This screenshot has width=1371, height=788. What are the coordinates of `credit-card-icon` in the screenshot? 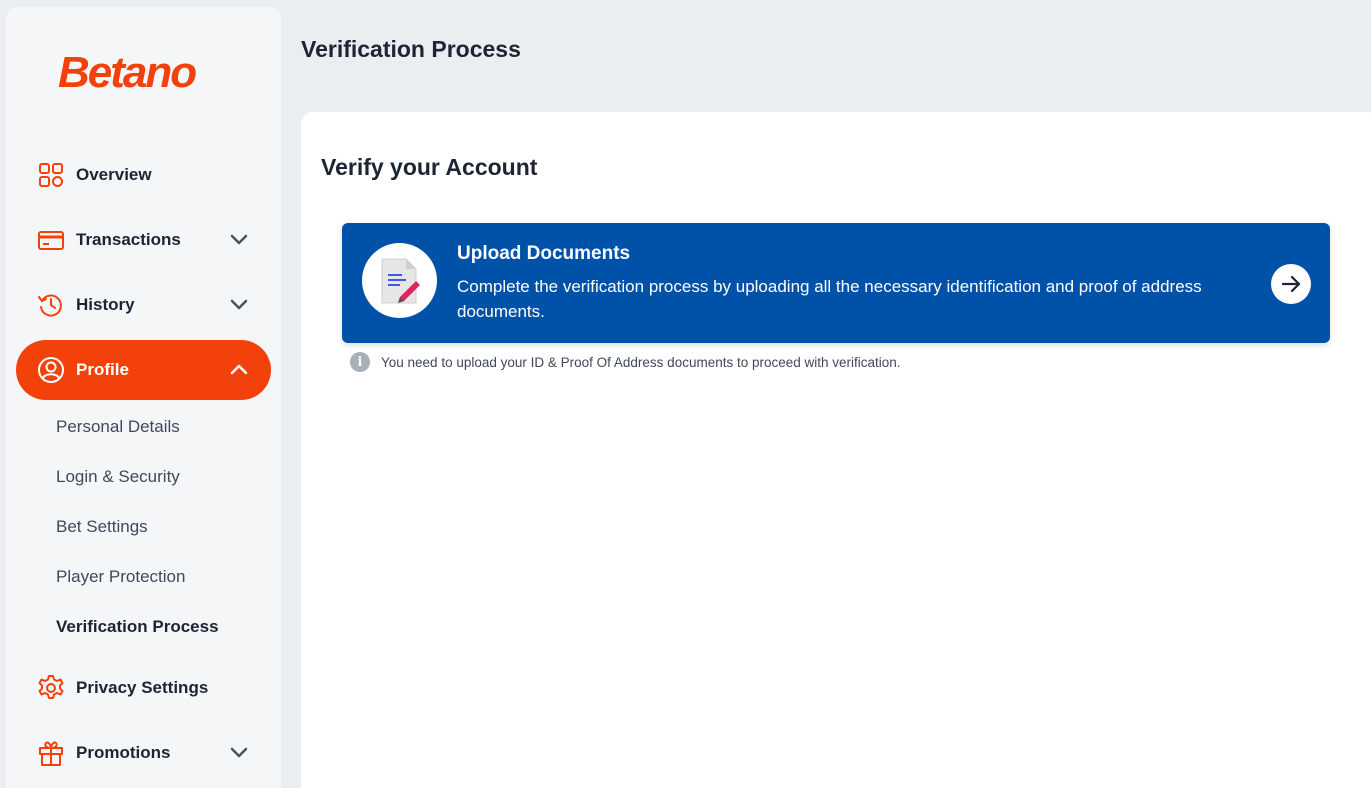 It's located at (51, 240).